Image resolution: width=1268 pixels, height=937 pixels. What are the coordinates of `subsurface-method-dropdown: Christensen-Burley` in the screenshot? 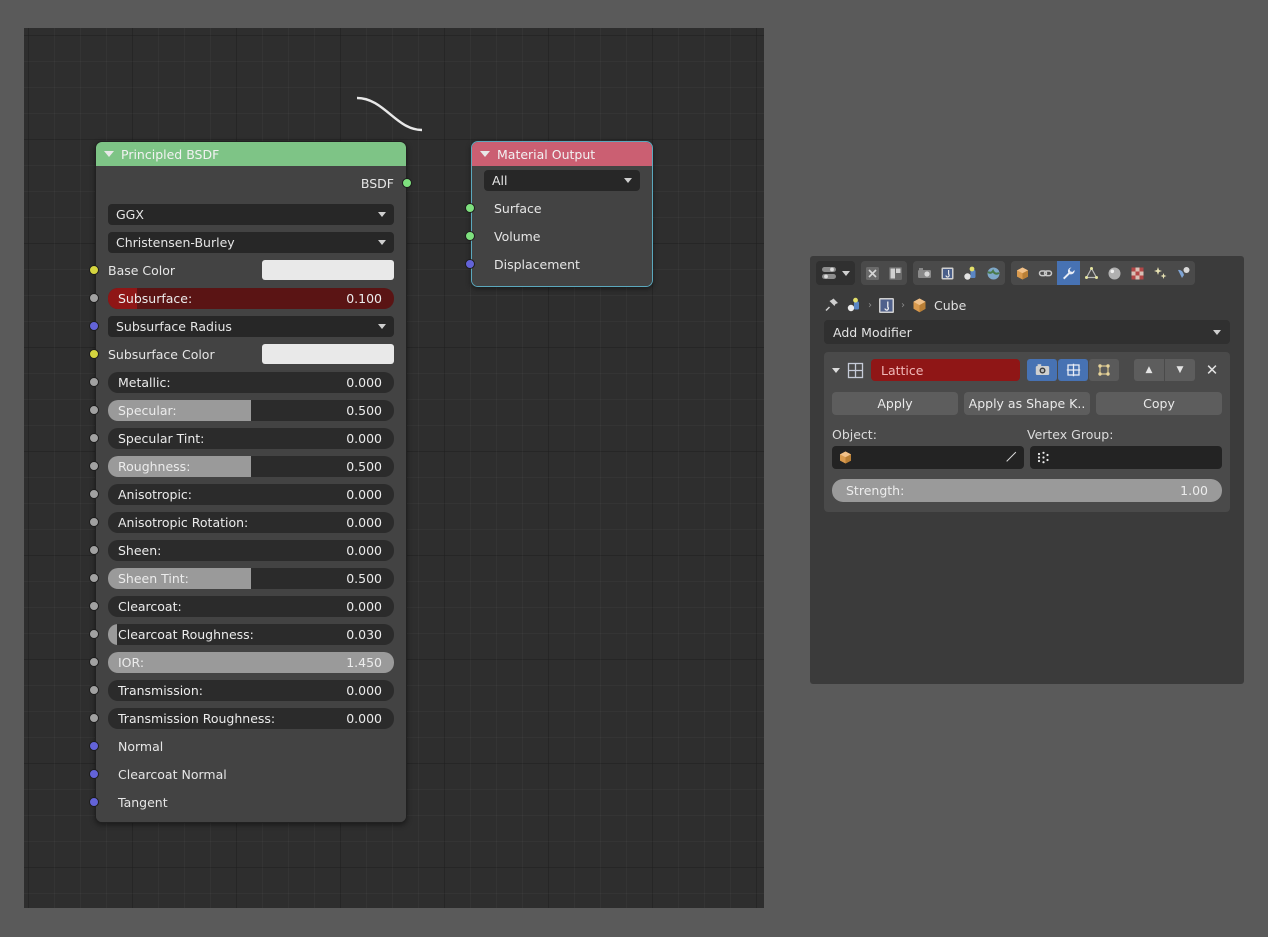 It's located at (251, 242).